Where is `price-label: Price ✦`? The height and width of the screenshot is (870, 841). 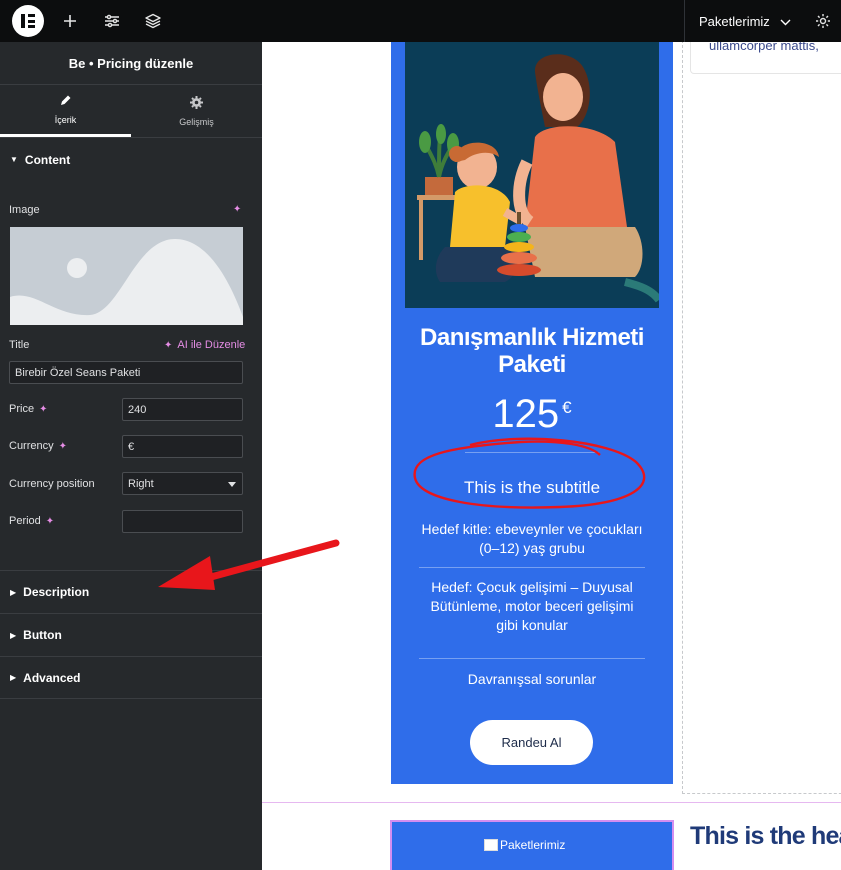 price-label: Price ✦ is located at coordinates (28, 409).